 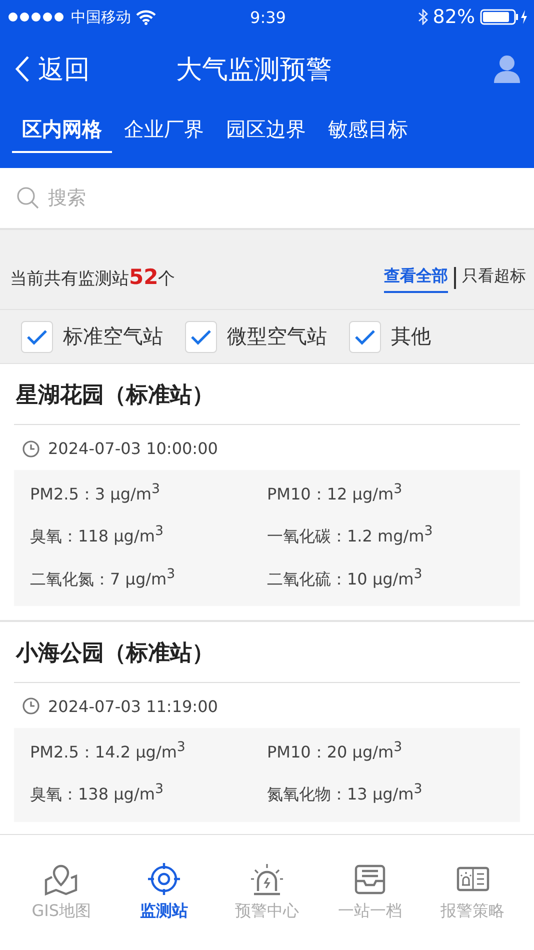 What do you see at coordinates (133, 448) in the screenshot?
I see `timestamp: 2024-07-03 10:00:00` at bounding box center [133, 448].